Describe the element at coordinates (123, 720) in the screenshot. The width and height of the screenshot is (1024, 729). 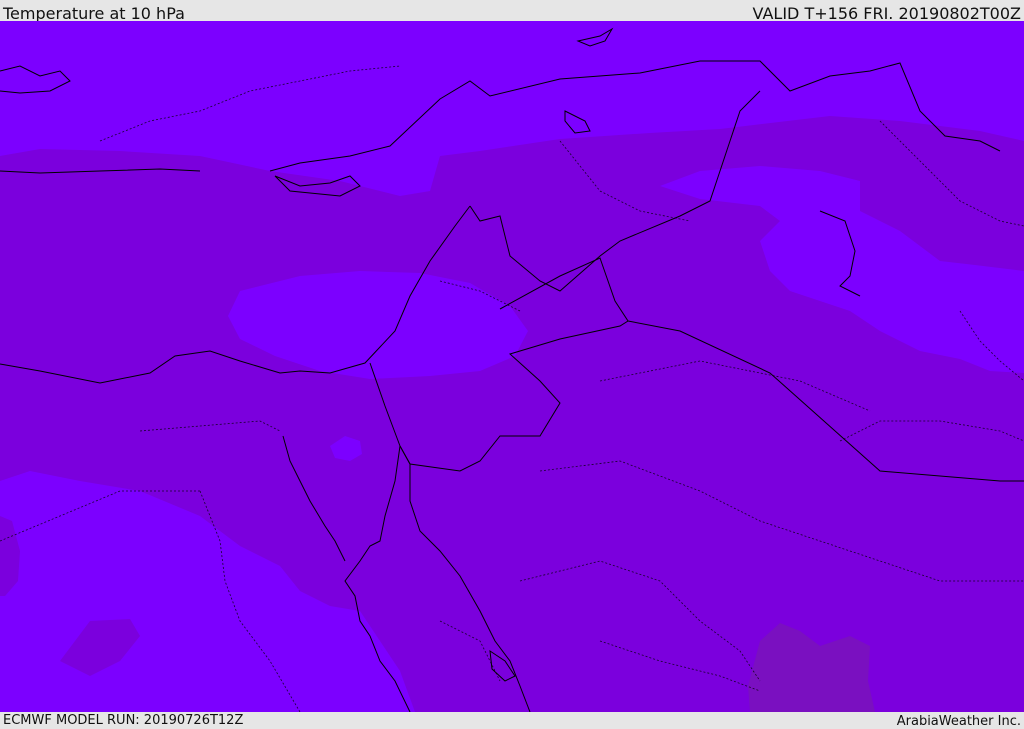
I see `model-run-label: ECMWF MODEL RUN: 20190726T12Z` at that location.